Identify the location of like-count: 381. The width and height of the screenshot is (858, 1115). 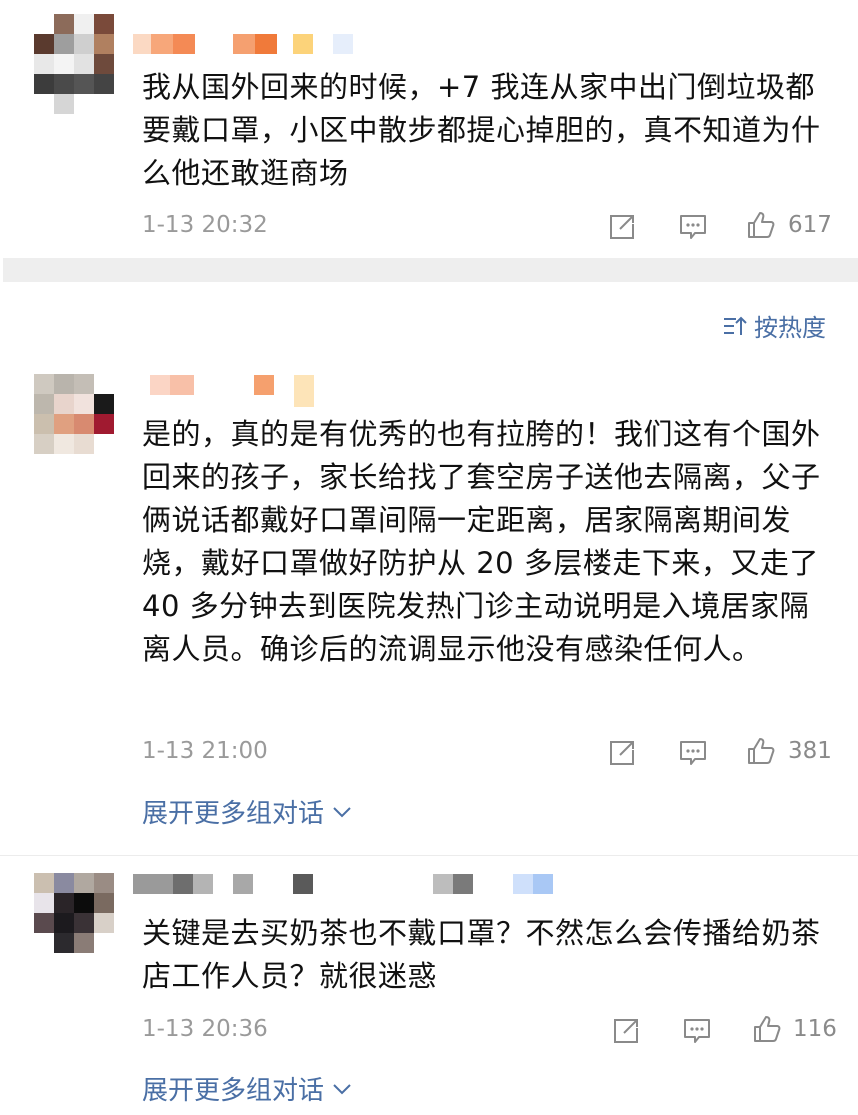
(810, 751).